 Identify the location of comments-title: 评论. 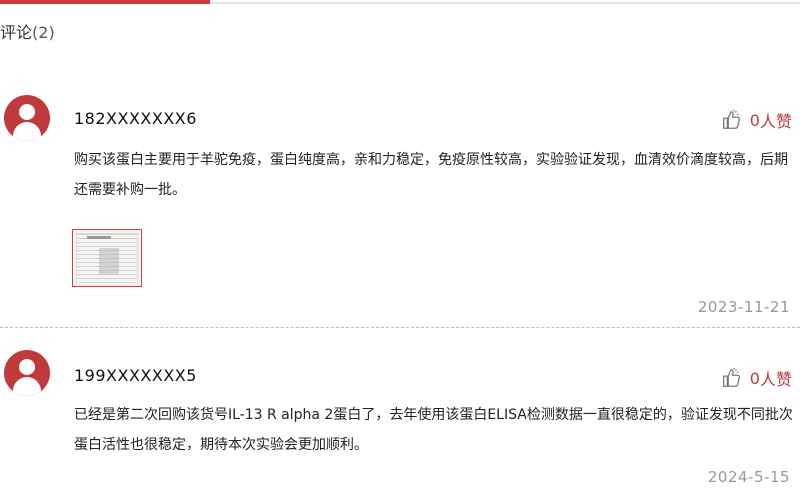
(16, 32).